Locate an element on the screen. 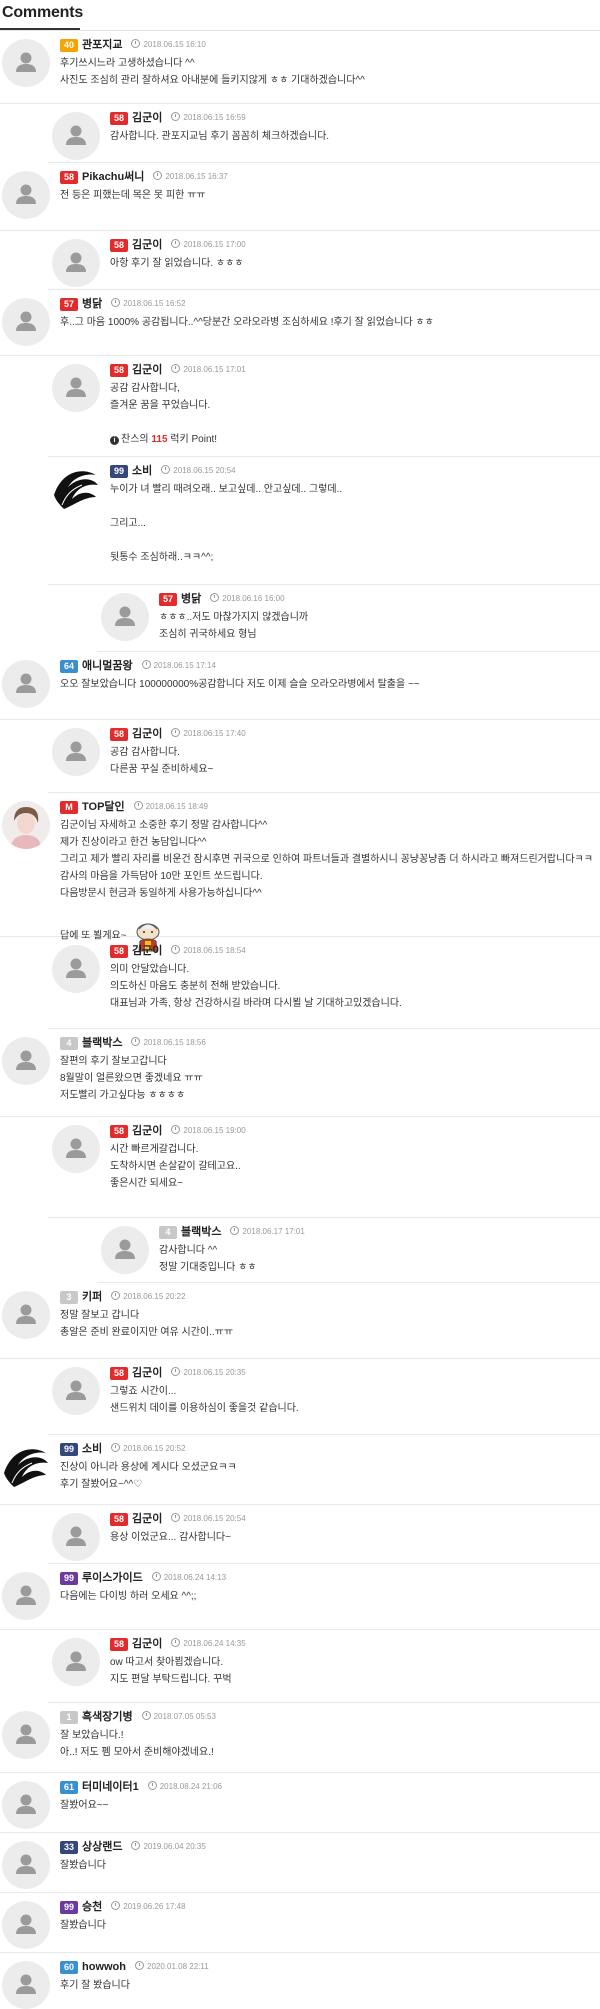 The image size is (600, 2009). author-name: 관포지교 is located at coordinates (102, 45).